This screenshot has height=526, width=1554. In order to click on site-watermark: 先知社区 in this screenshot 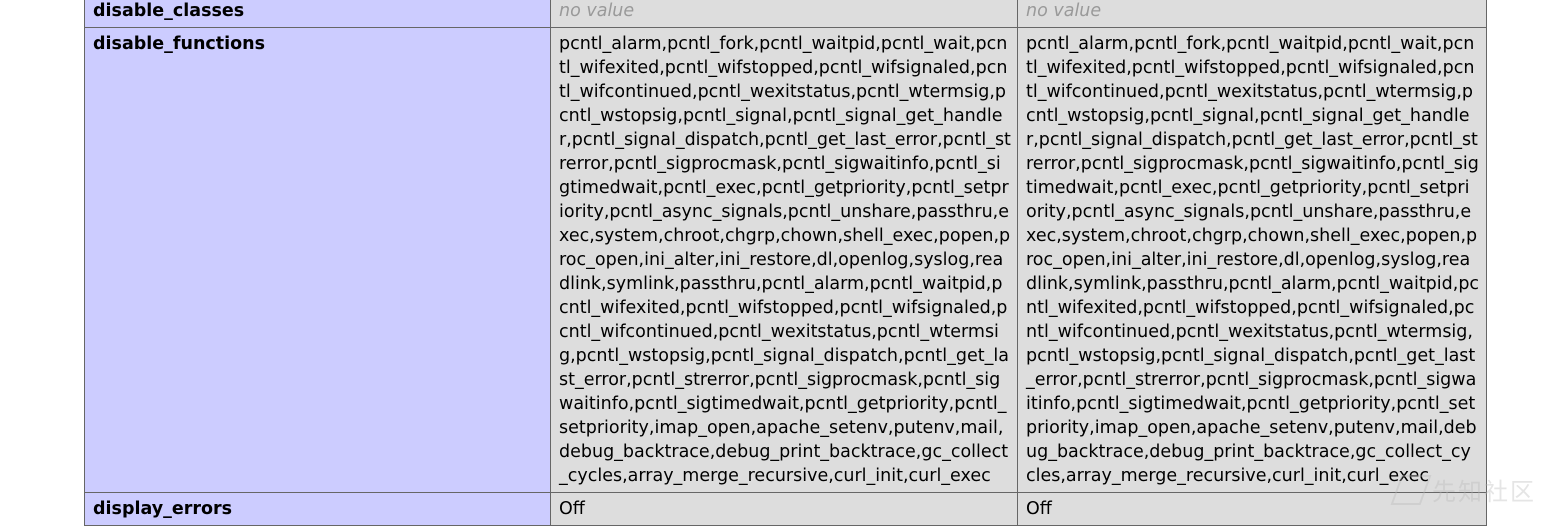, I will do `click(1466, 489)`.